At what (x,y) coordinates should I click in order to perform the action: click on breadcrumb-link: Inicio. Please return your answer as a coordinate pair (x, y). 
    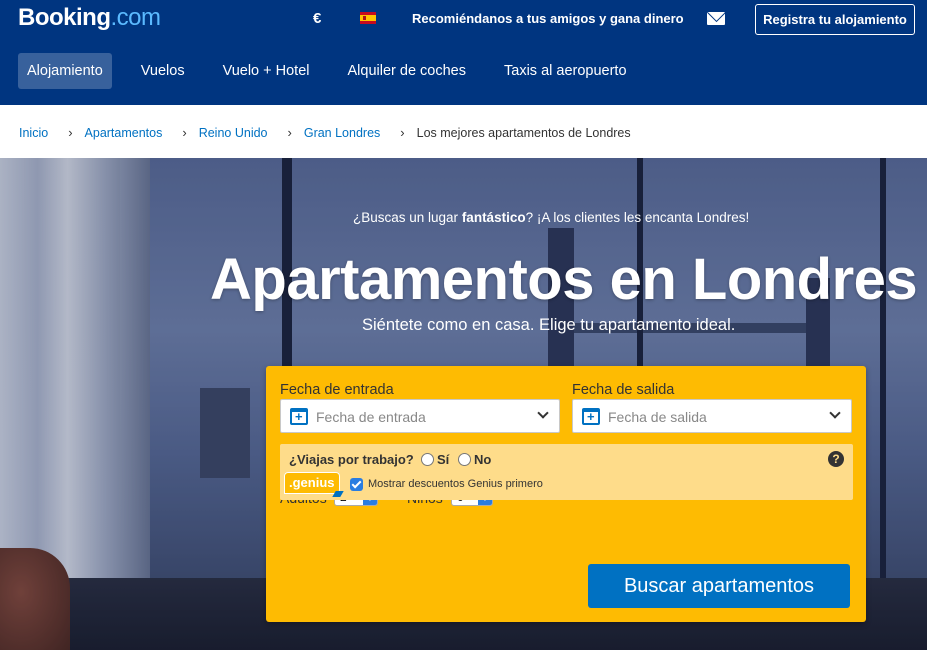
    Looking at the image, I should click on (33, 133).